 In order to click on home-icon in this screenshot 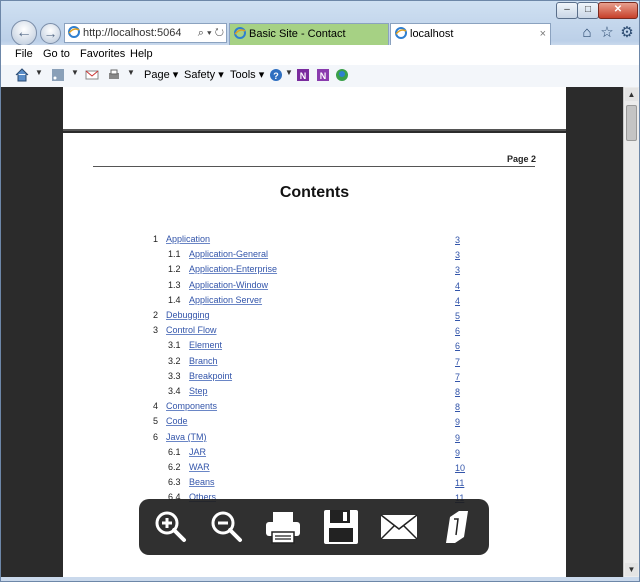, I will do `click(22, 75)`.